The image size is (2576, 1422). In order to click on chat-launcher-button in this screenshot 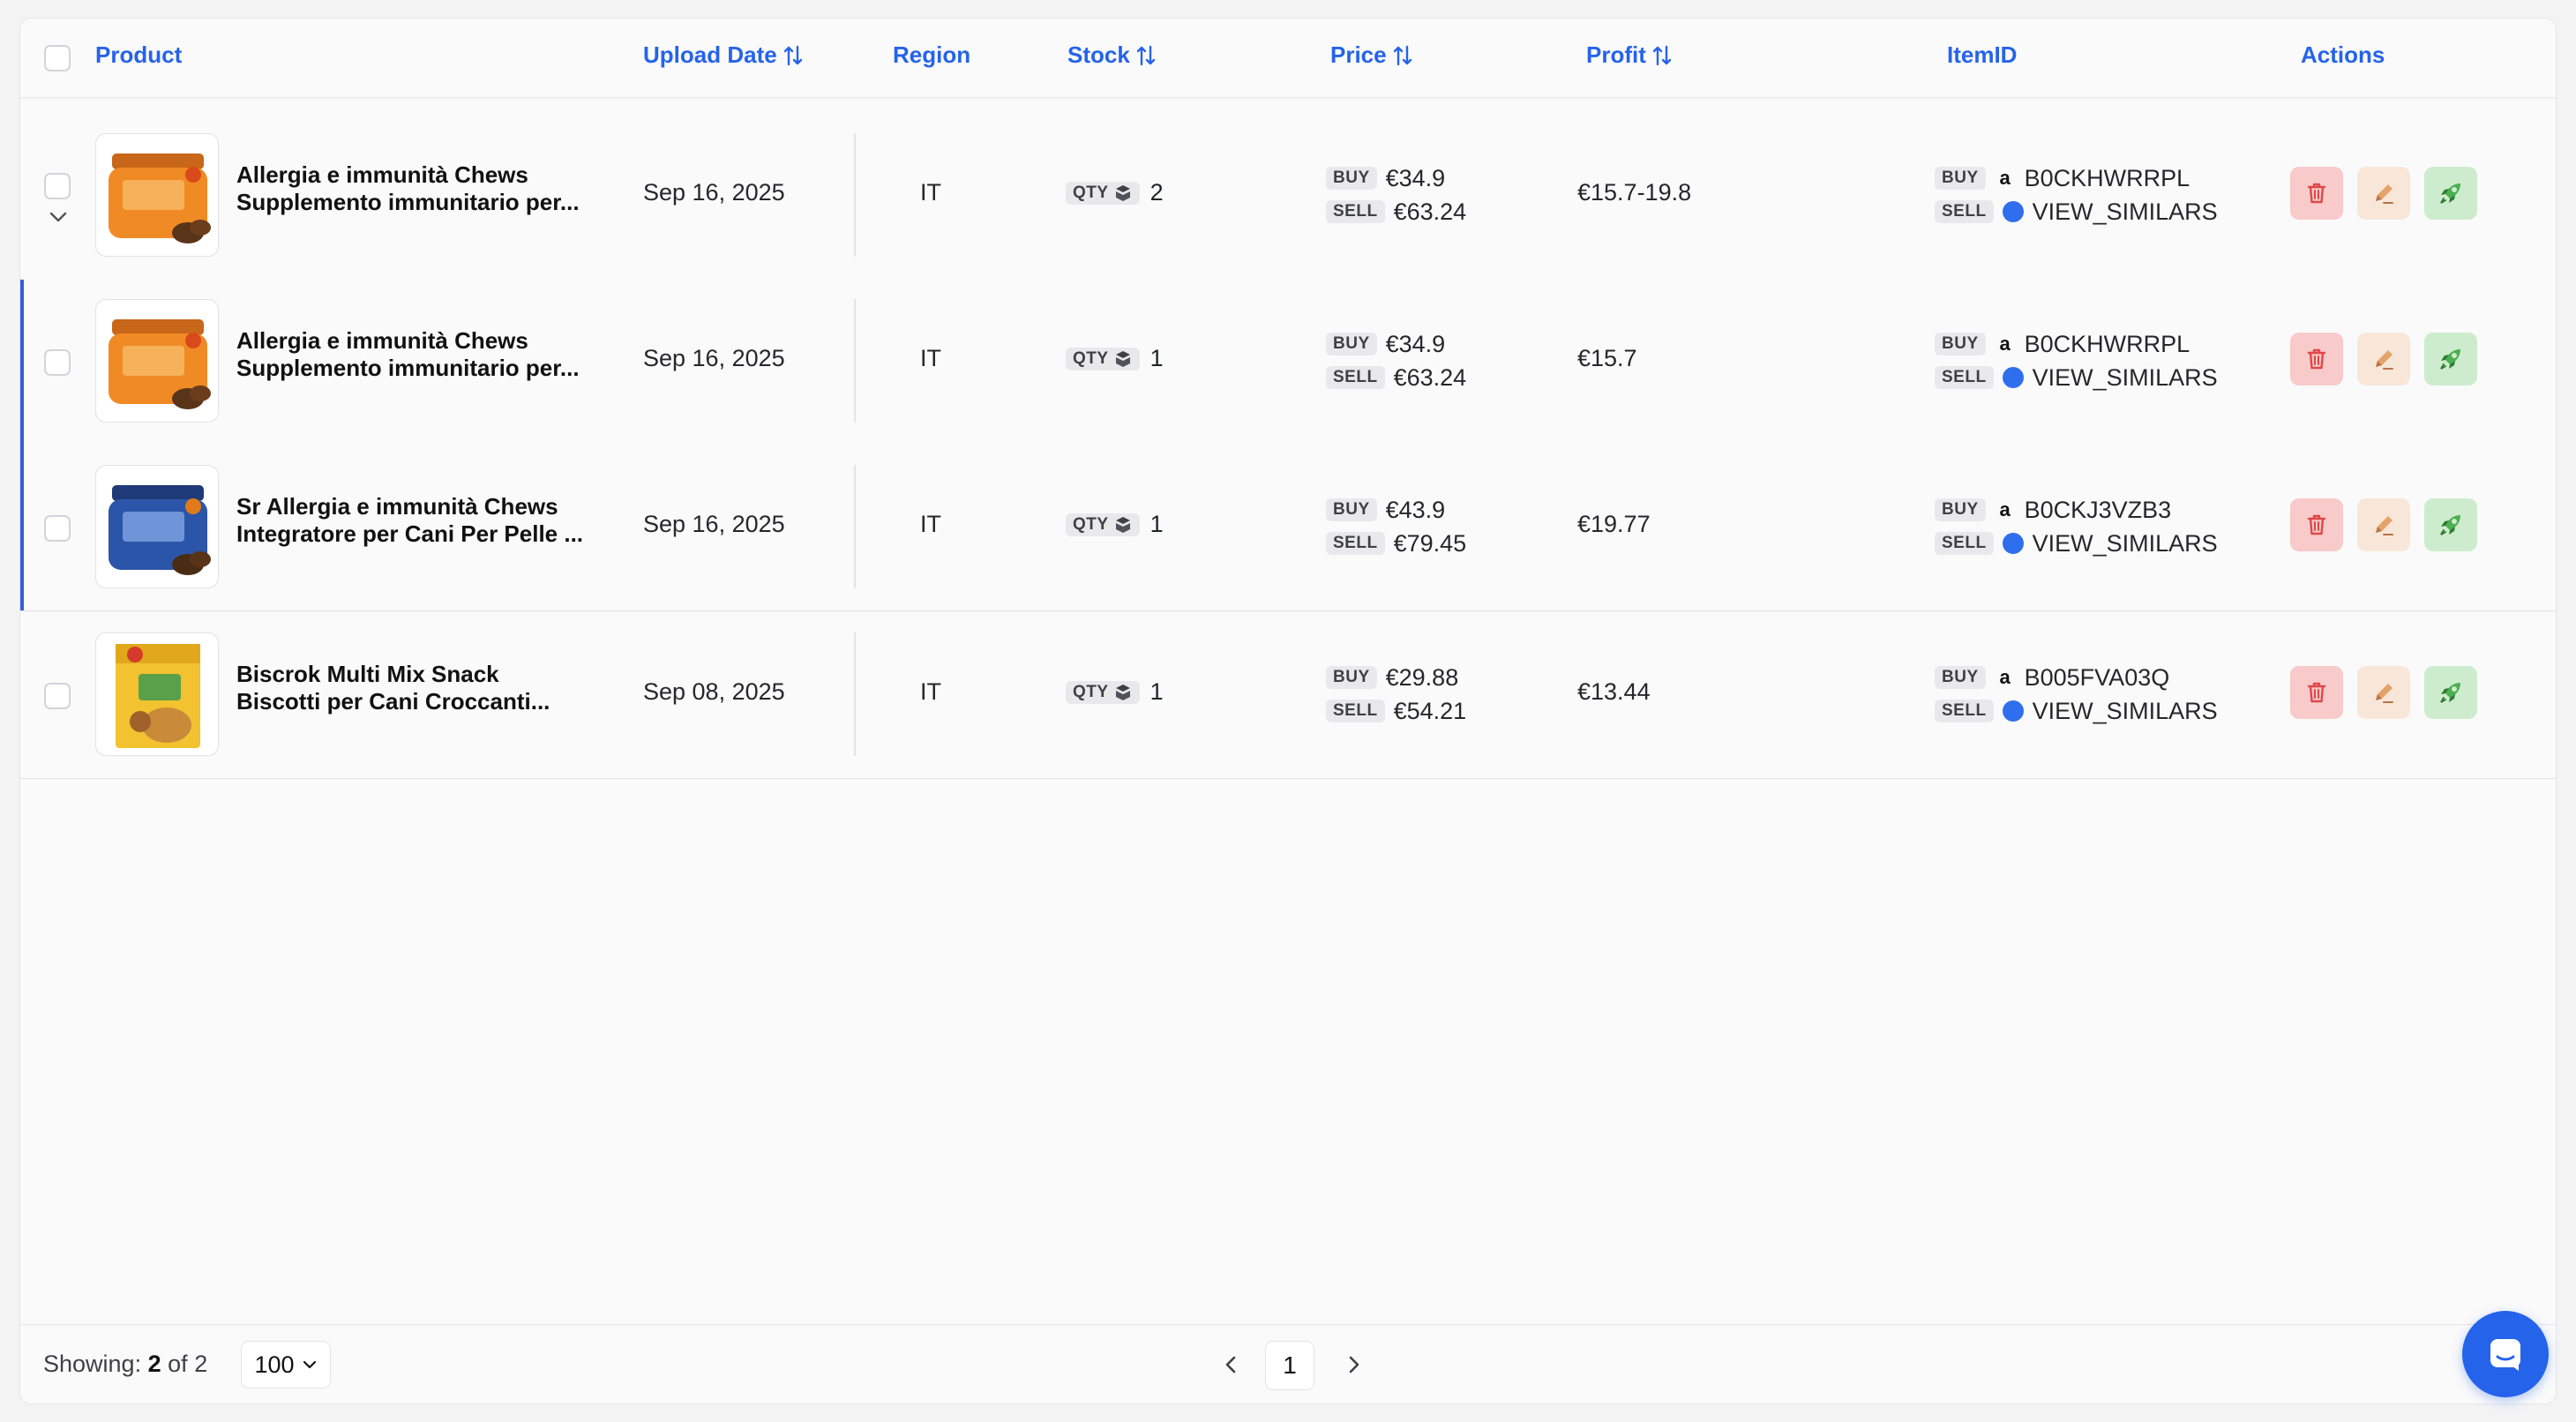, I will do `click(2505, 1354)`.